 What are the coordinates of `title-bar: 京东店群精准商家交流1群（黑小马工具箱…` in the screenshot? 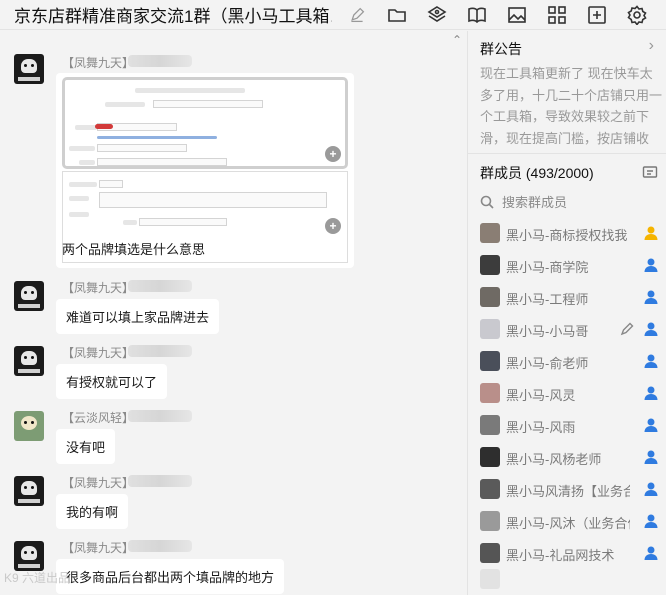 It's located at (333, 15).